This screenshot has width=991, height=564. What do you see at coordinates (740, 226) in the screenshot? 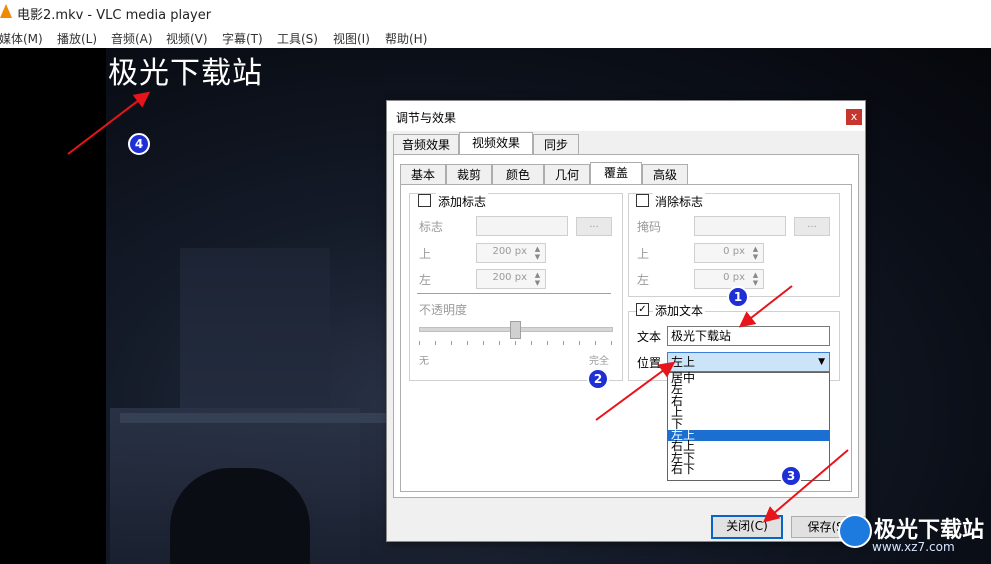
I see `mask-file-field` at bounding box center [740, 226].